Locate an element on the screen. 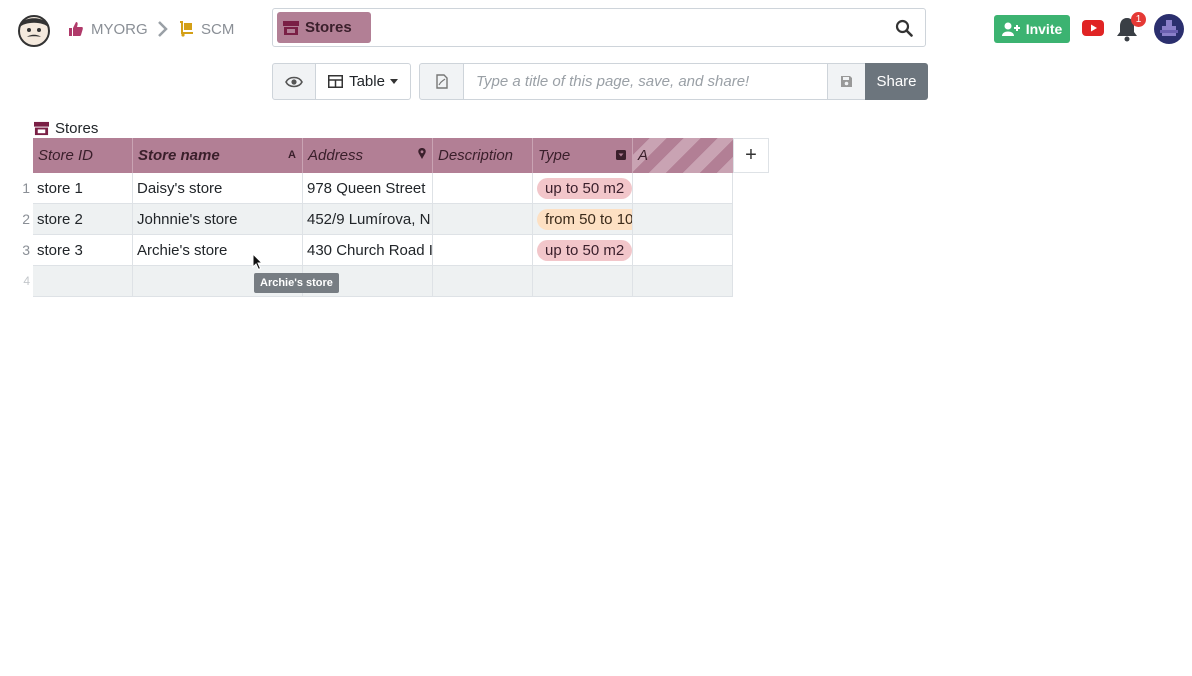 This screenshot has height=676, width=1192. cell-address: 430 Church Road I is located at coordinates (368, 250).